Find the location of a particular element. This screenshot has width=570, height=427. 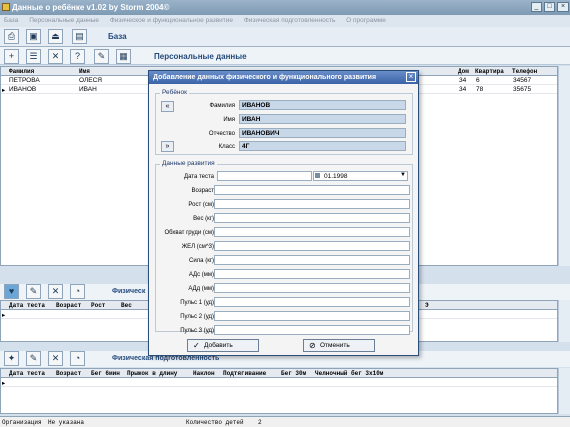

child-group-label: Ребёнок is located at coordinates (174, 92).